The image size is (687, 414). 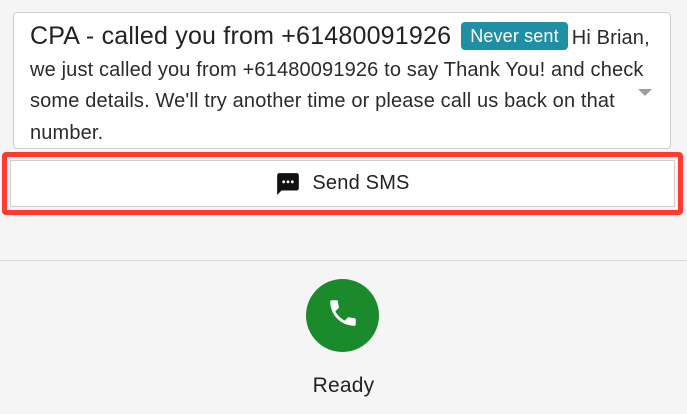 What do you see at coordinates (241, 36) in the screenshot?
I see `sms-template-title: CPA - called you from +61480091926` at bounding box center [241, 36].